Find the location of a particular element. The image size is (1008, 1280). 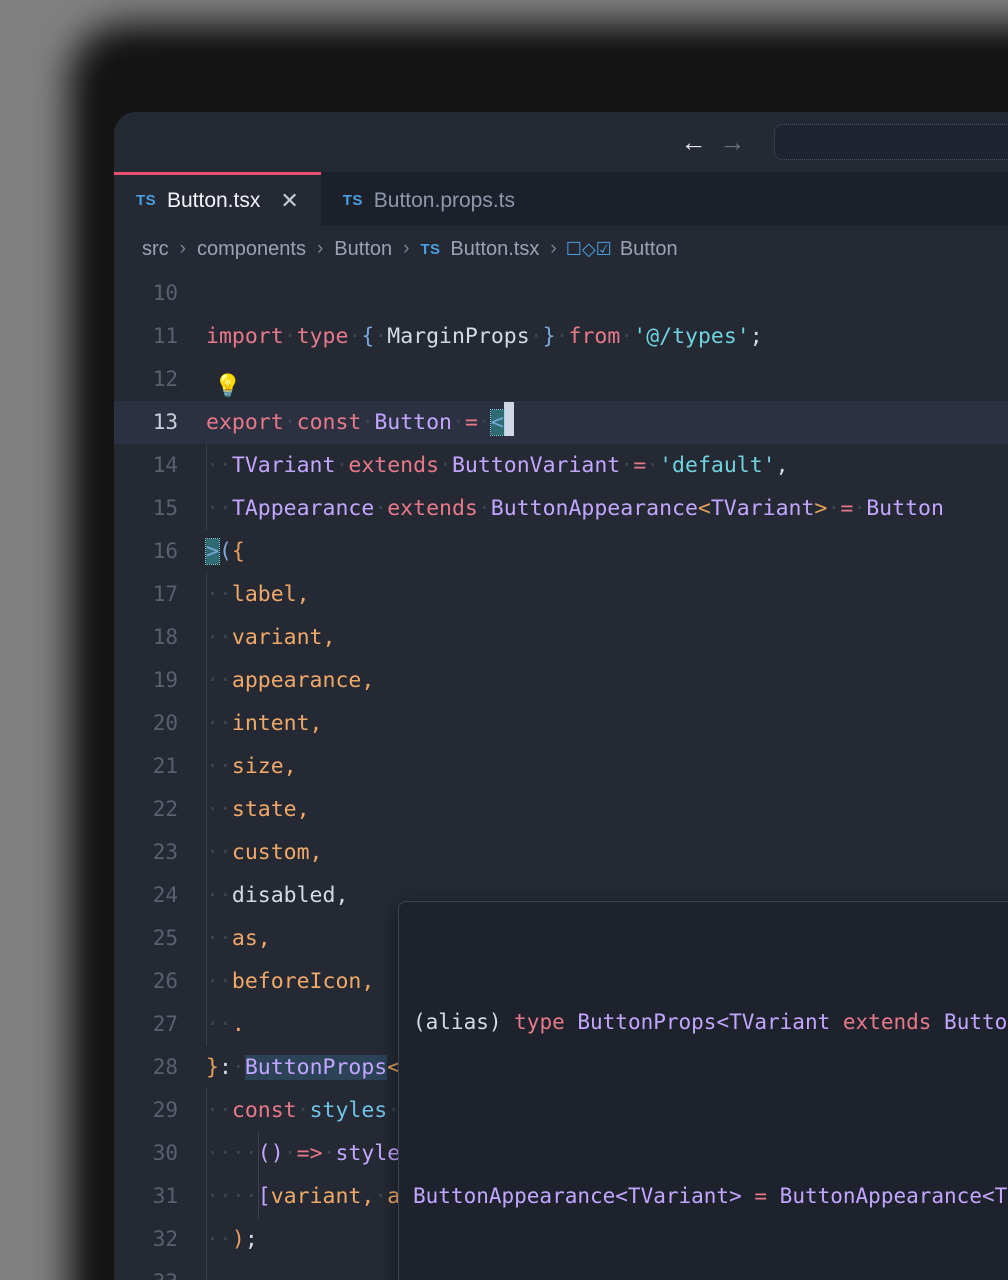

code-text: >({ is located at coordinates (225, 551).